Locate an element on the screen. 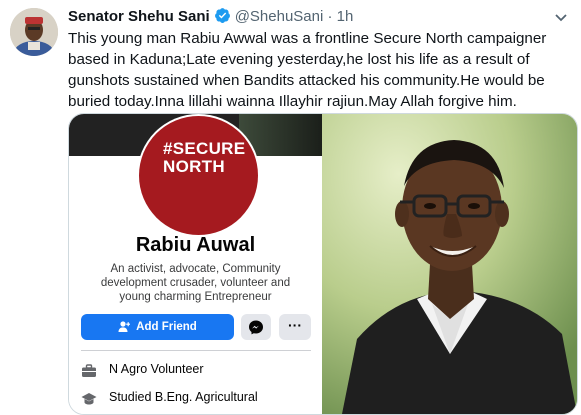 The width and height of the screenshot is (581, 415). verified-badge-icon is located at coordinates (222, 18).